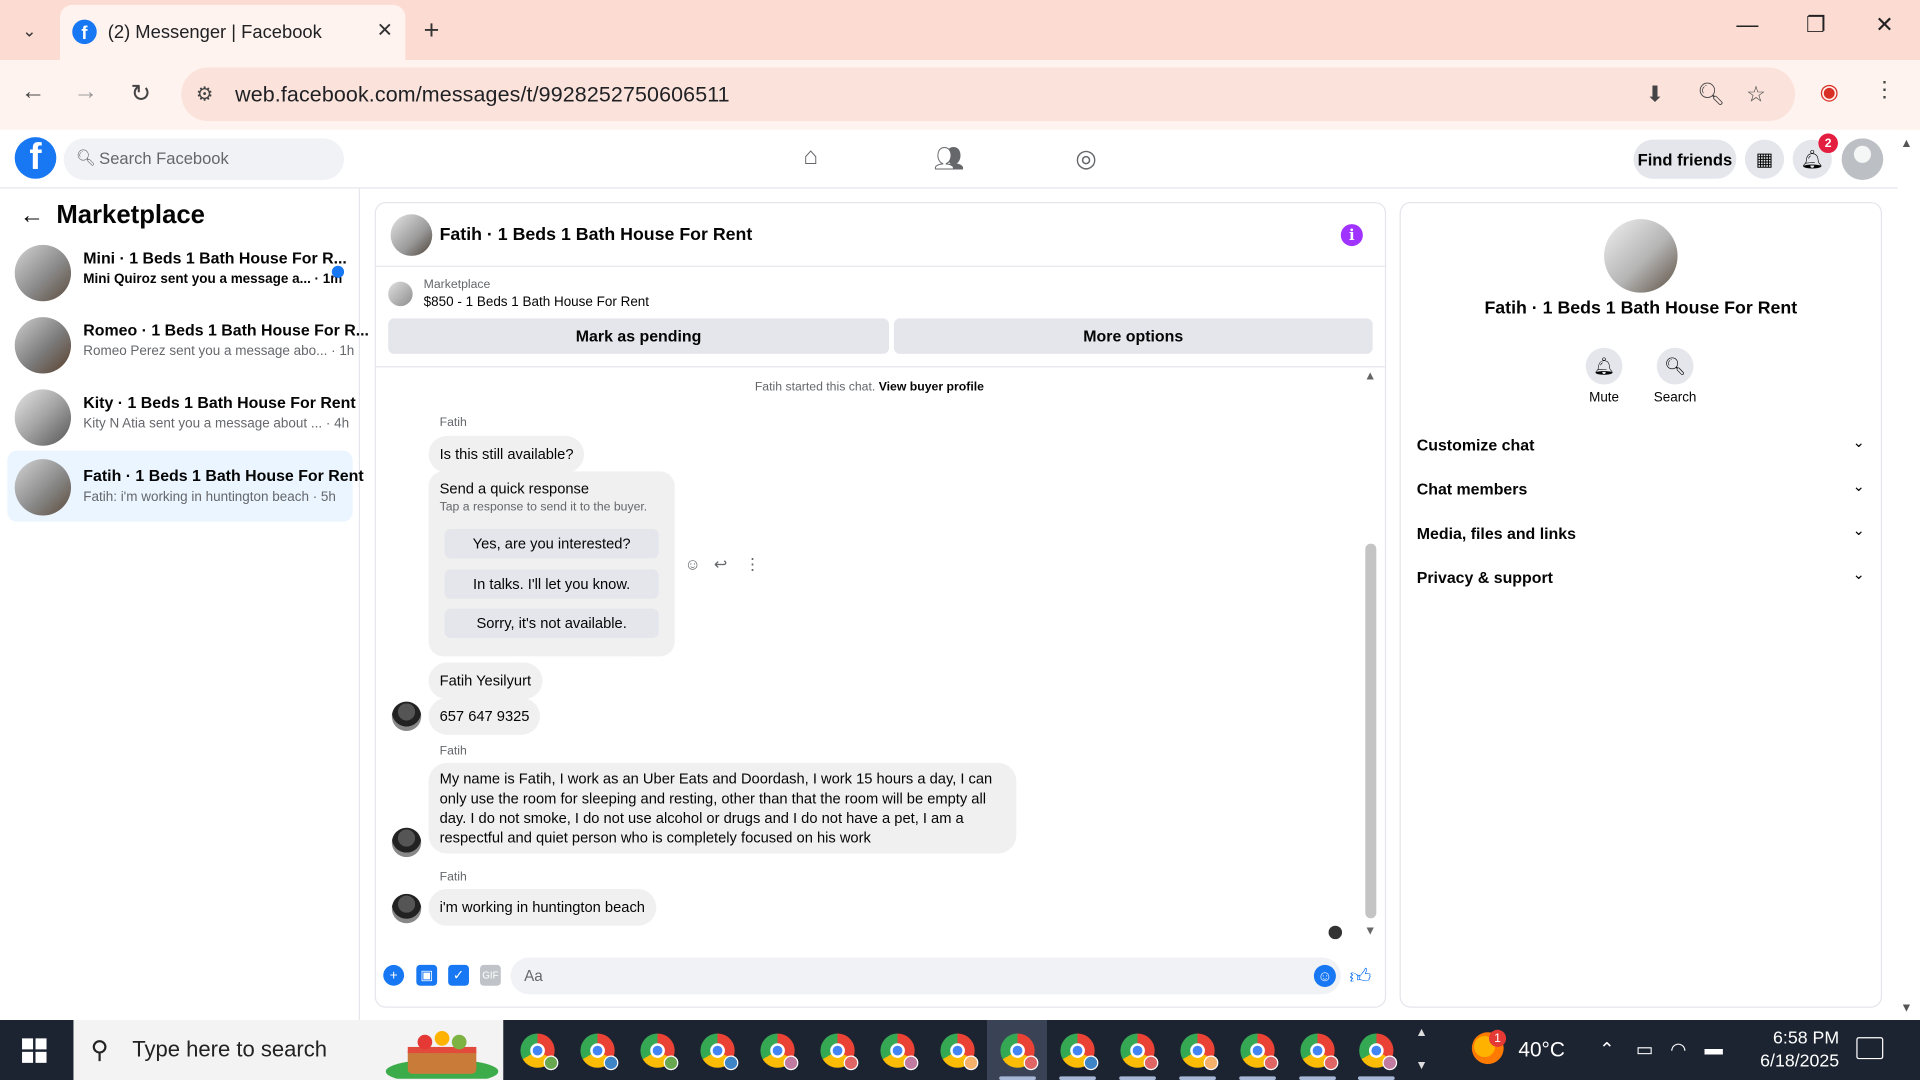  I want to click on find-friends-button: Find friends, so click(1685, 159).